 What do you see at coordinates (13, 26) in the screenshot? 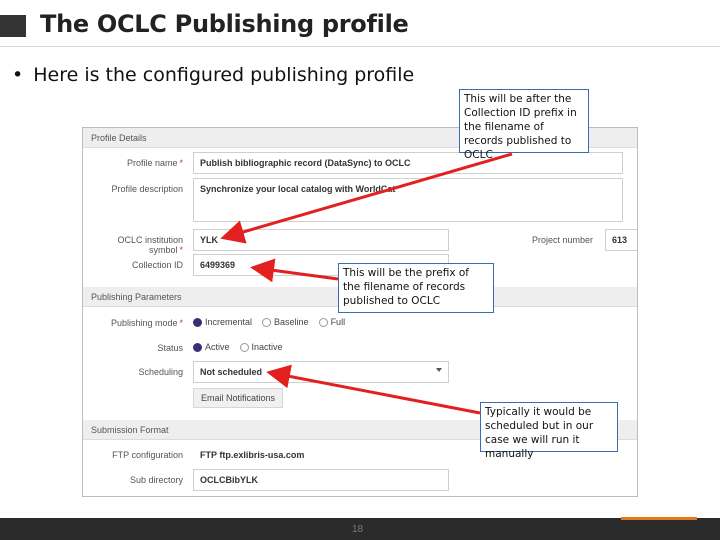
I see `title-square-icon` at bounding box center [13, 26].